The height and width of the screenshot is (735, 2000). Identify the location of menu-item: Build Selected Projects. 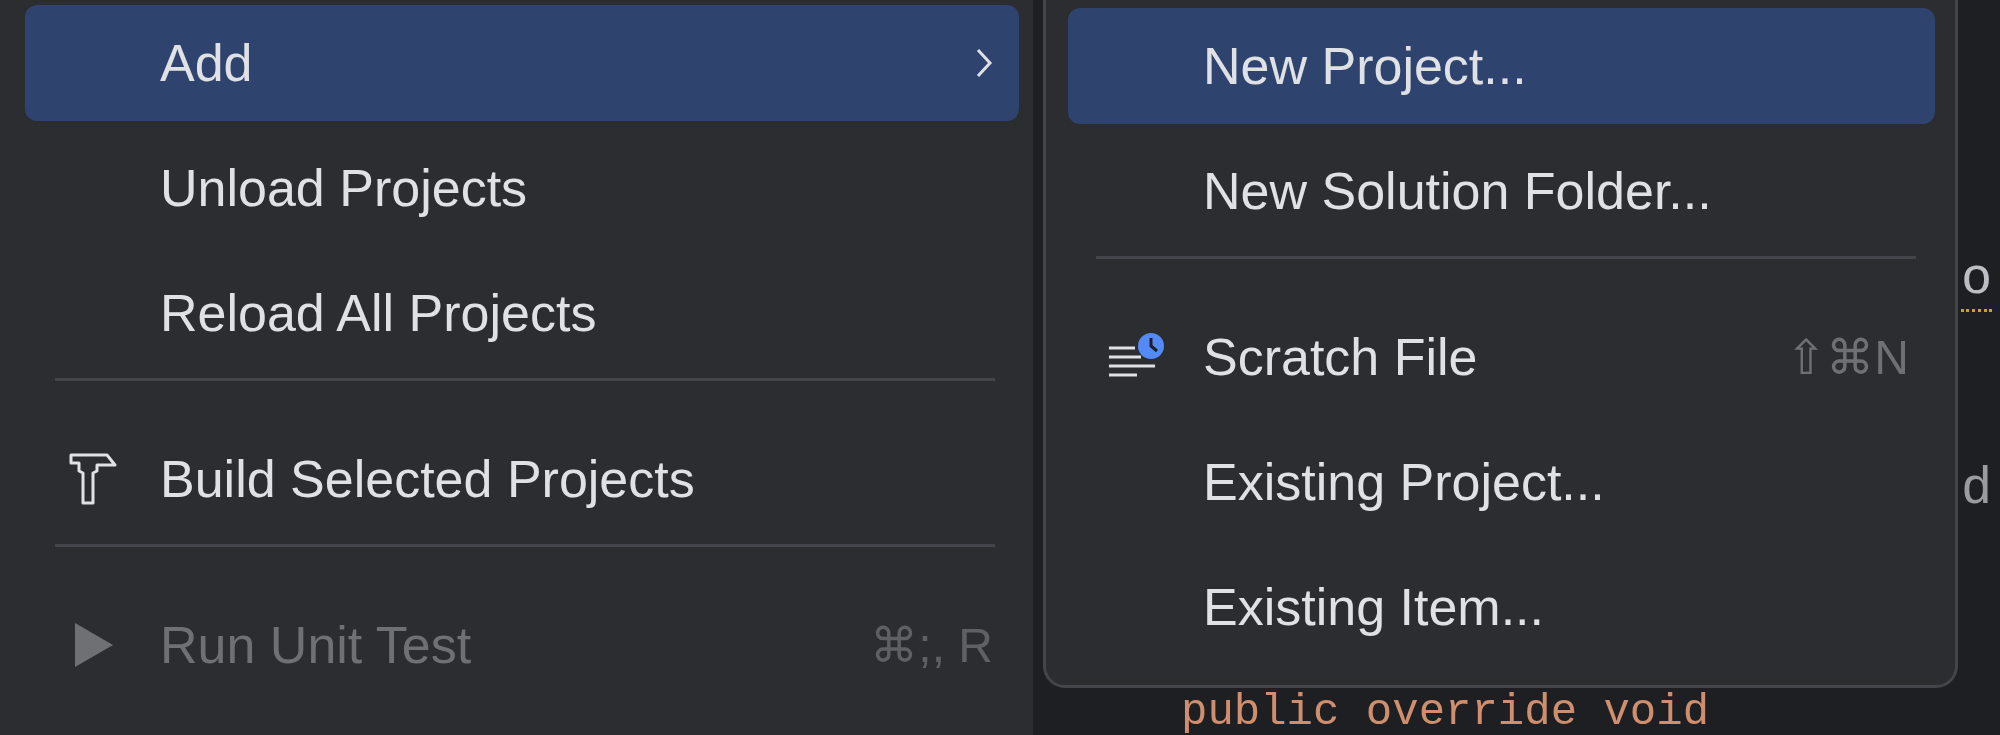
(522, 479).